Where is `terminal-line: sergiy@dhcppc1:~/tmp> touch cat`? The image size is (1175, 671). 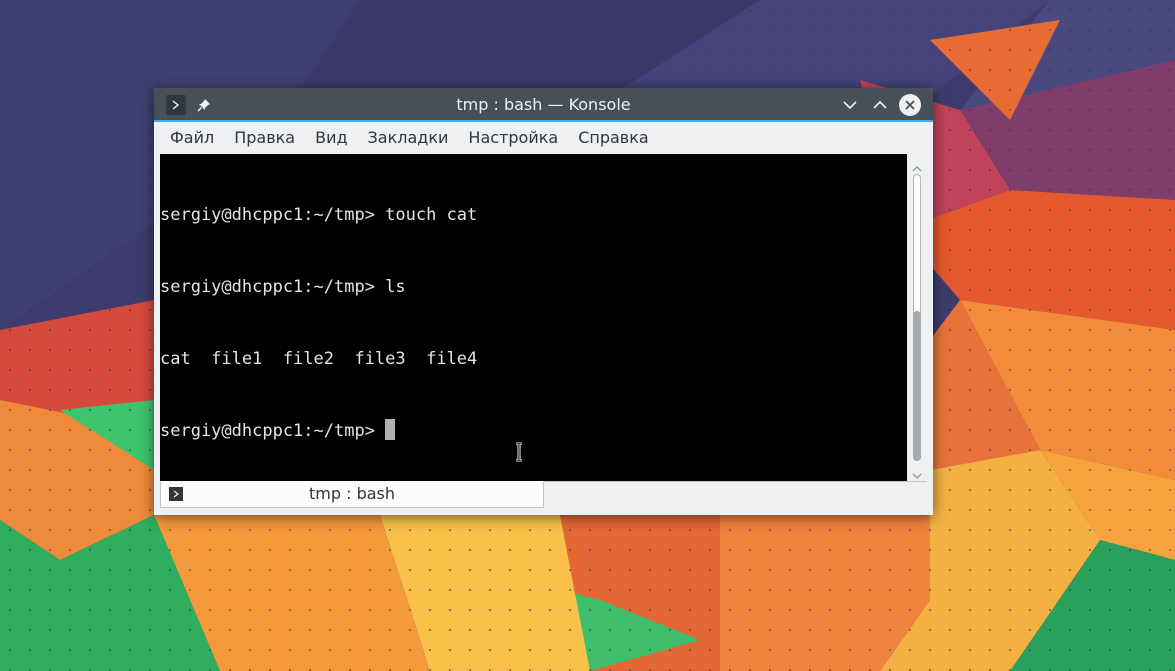
terminal-line: sergiy@dhcppc1:~/tmp> touch cat is located at coordinates (319, 215).